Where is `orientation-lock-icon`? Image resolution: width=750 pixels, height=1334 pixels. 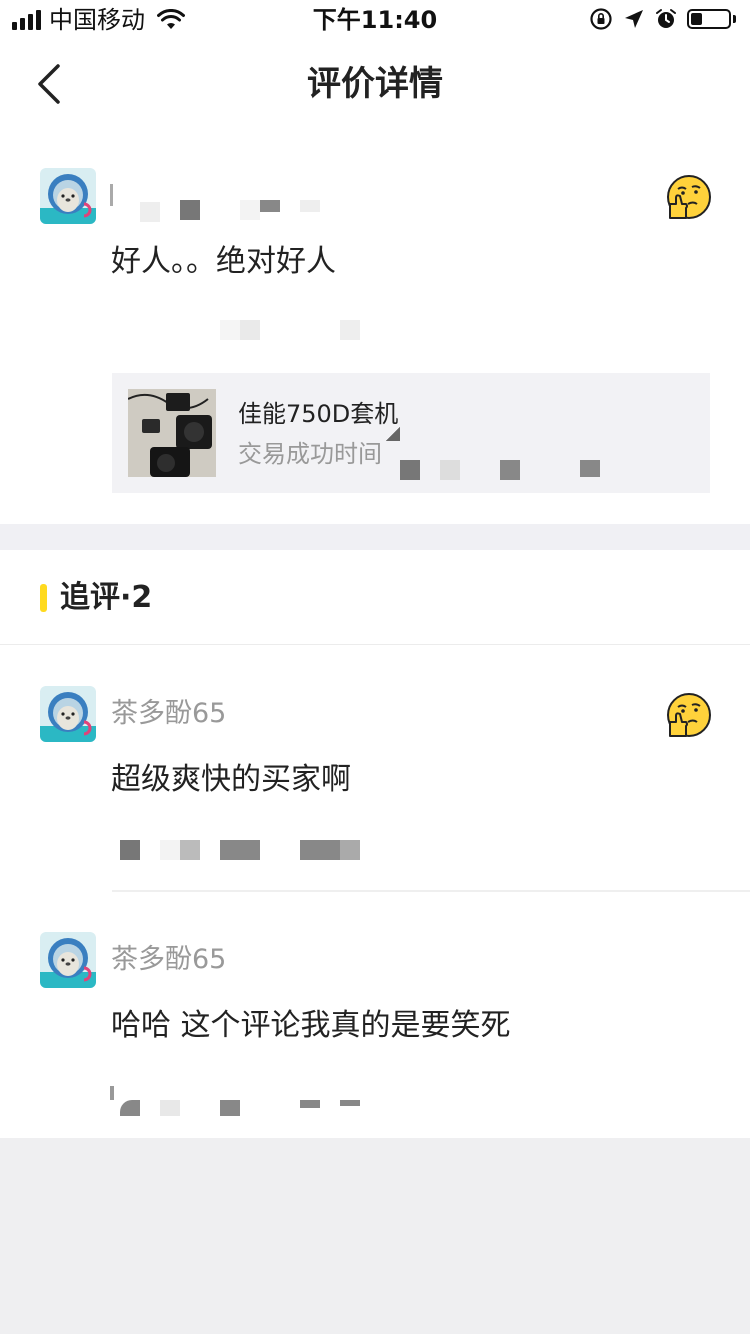 orientation-lock-icon is located at coordinates (601, 19).